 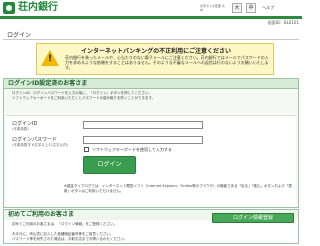 What do you see at coordinates (35, 140) in the screenshot?
I see `login-password-label: ログインパスワード` at bounding box center [35, 140].